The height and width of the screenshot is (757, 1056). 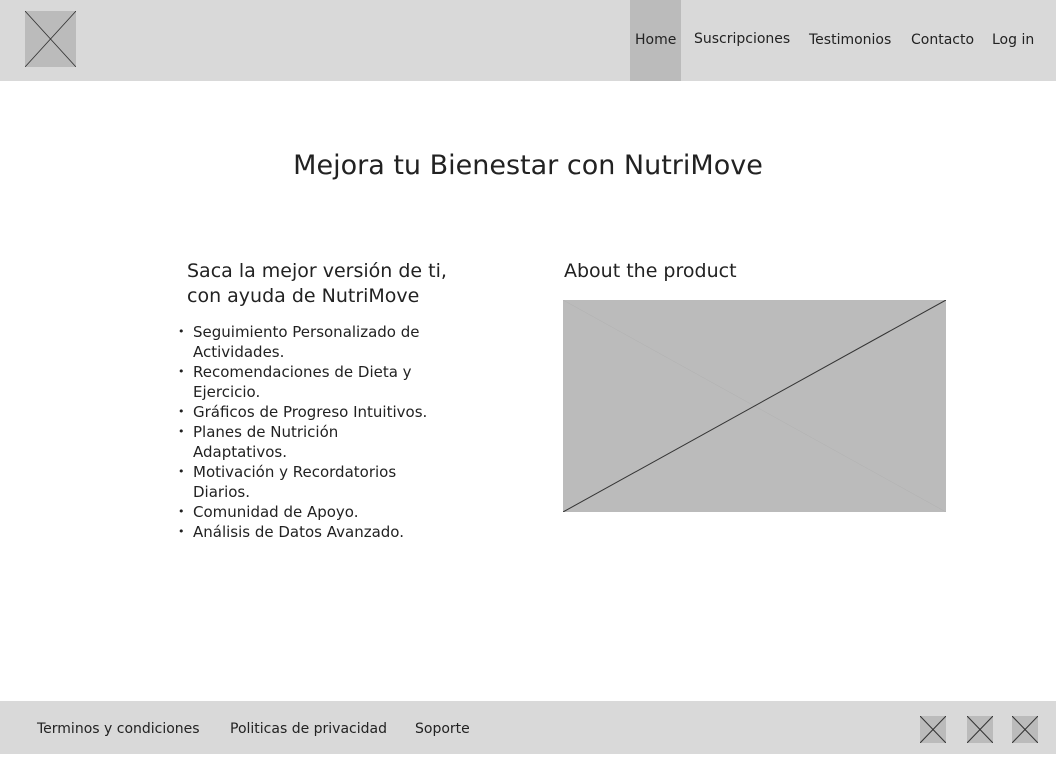 I want to click on feature-item: Comunidad de Apoyo., so click(x=323, y=512).